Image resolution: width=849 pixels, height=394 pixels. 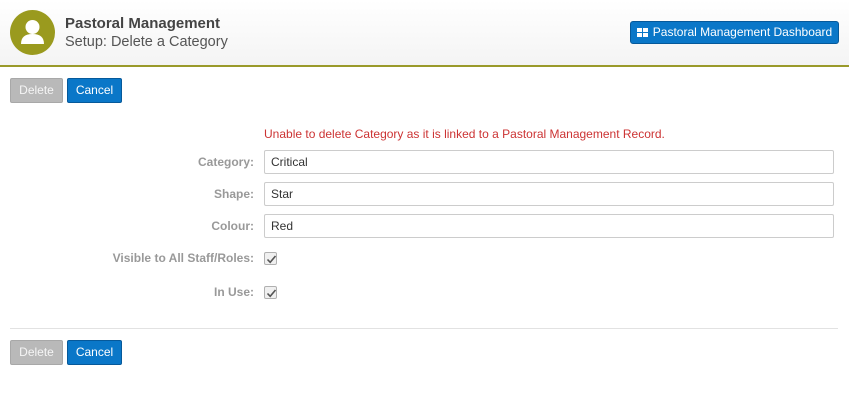 What do you see at coordinates (549, 226) in the screenshot?
I see `colour-field: Red` at bounding box center [549, 226].